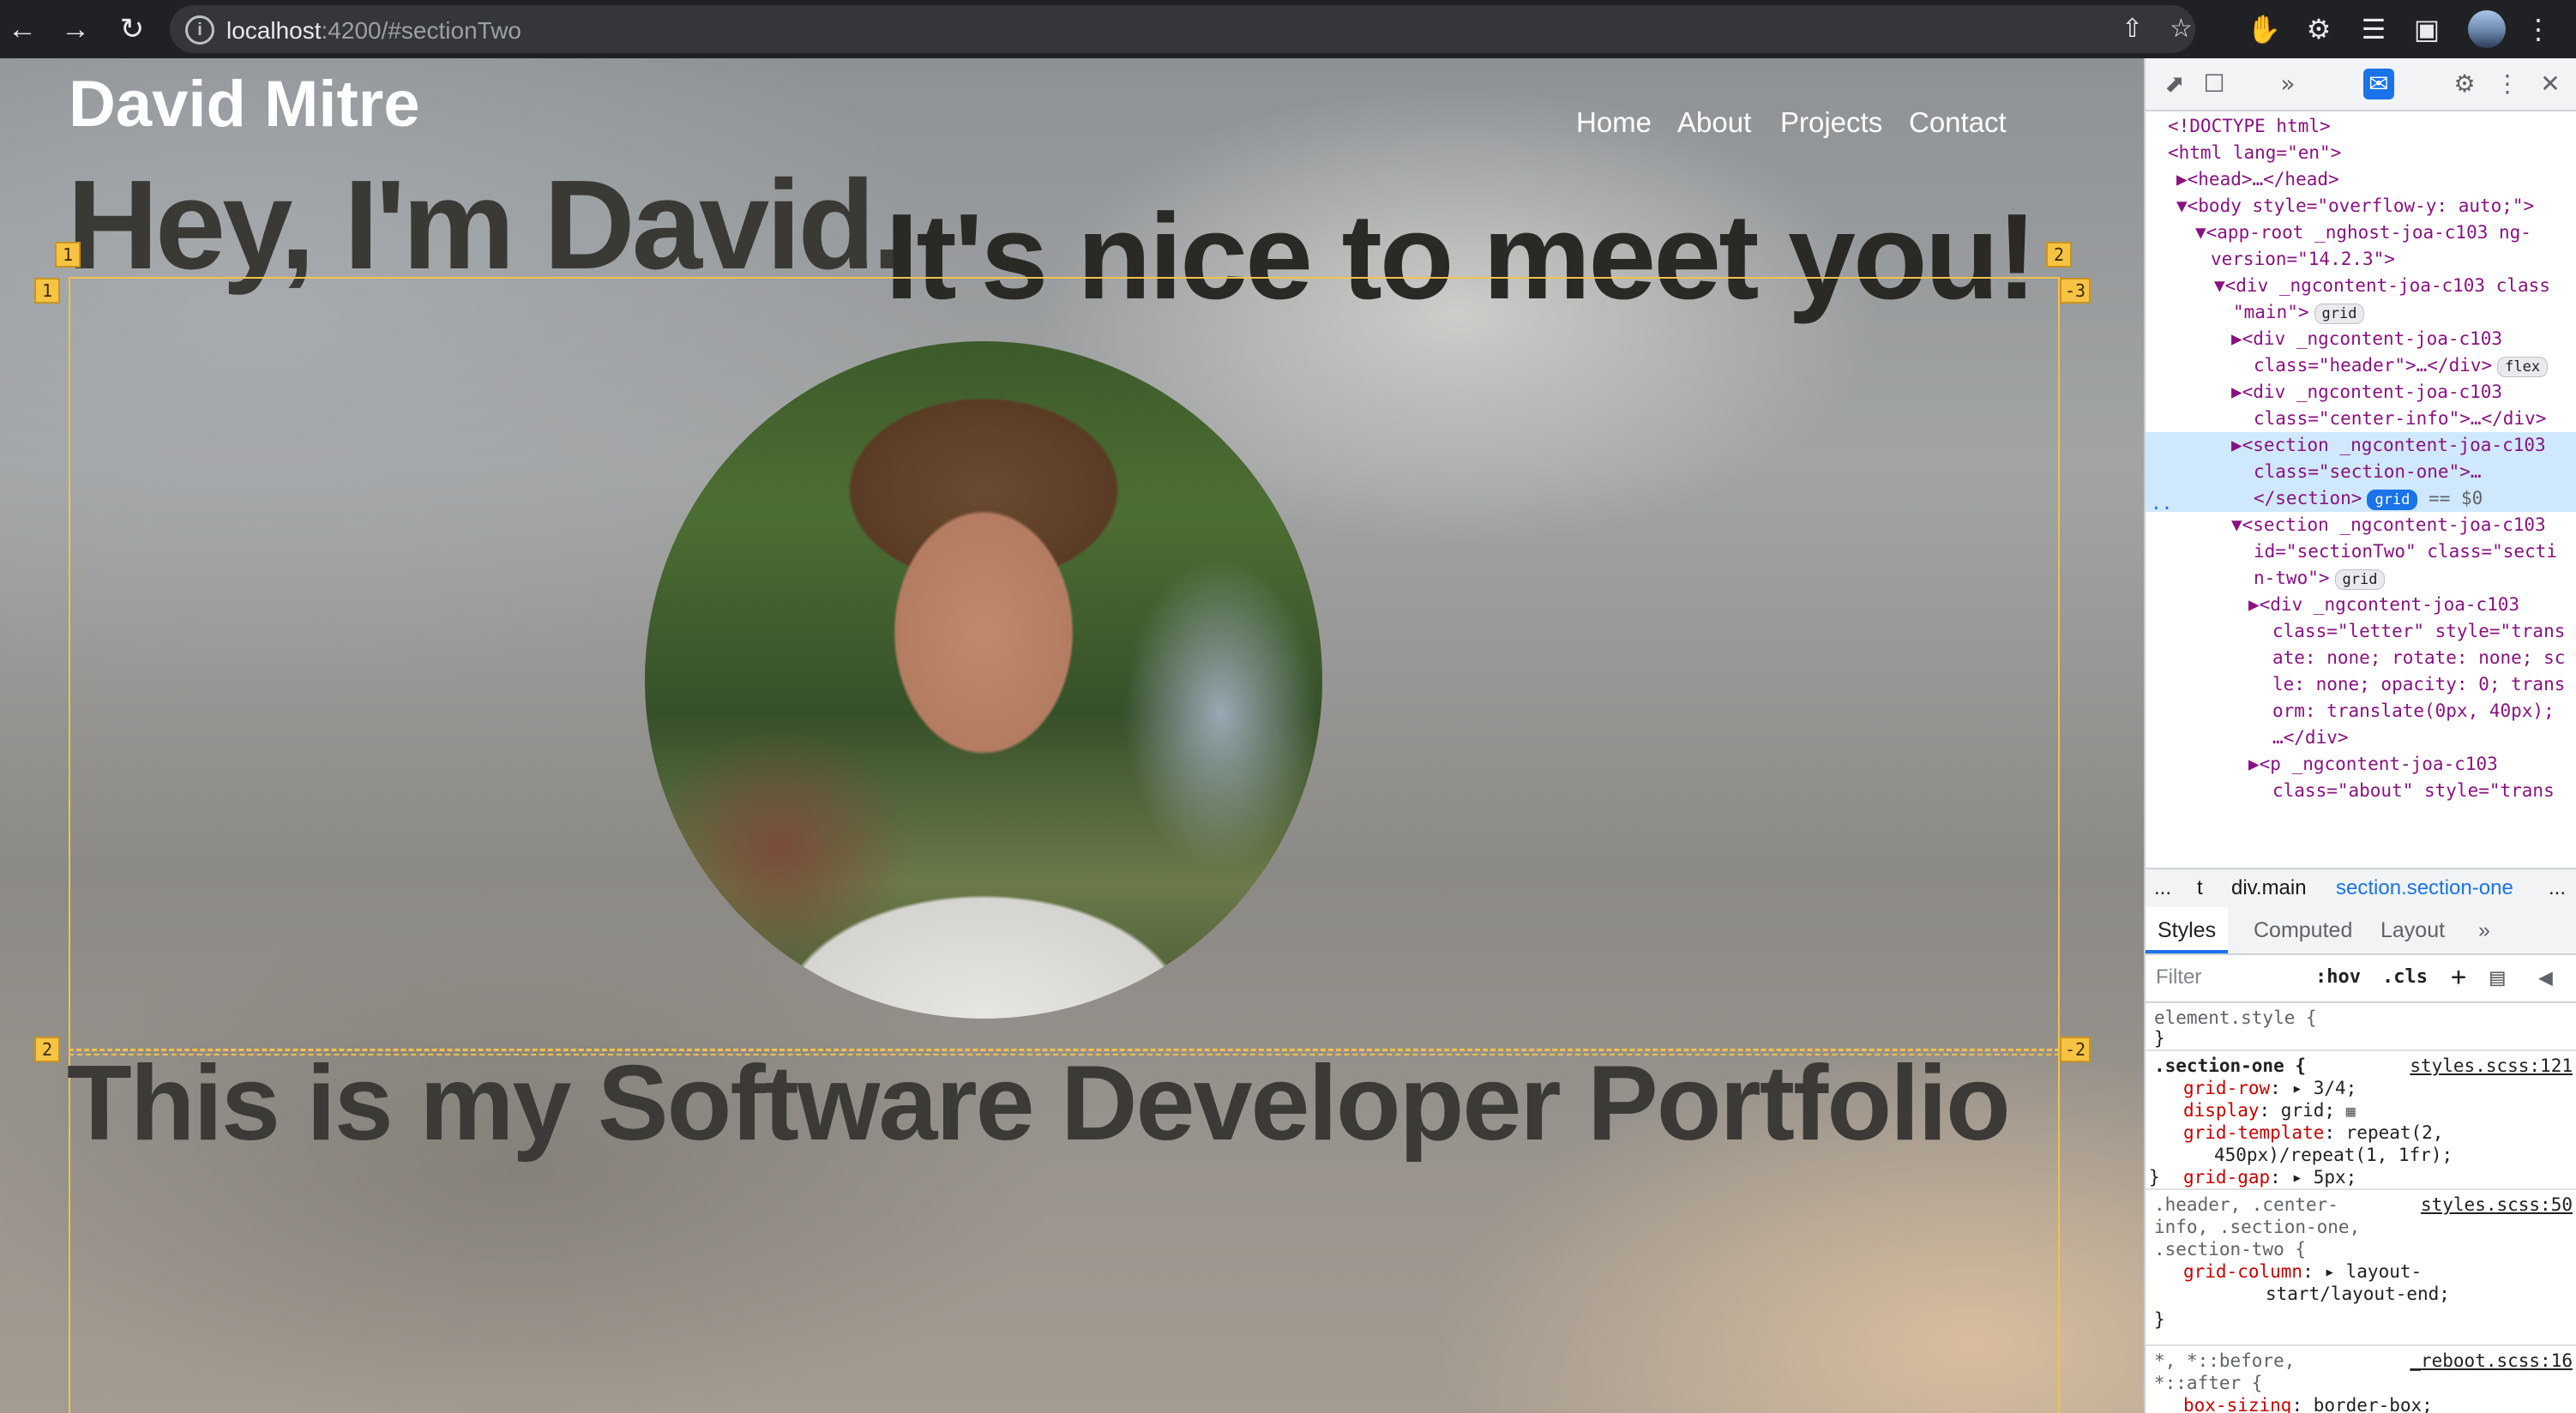 The height and width of the screenshot is (1413, 2576). Describe the element at coordinates (2538, 29) in the screenshot. I see `chrome-menu-icon: ⋮` at that location.